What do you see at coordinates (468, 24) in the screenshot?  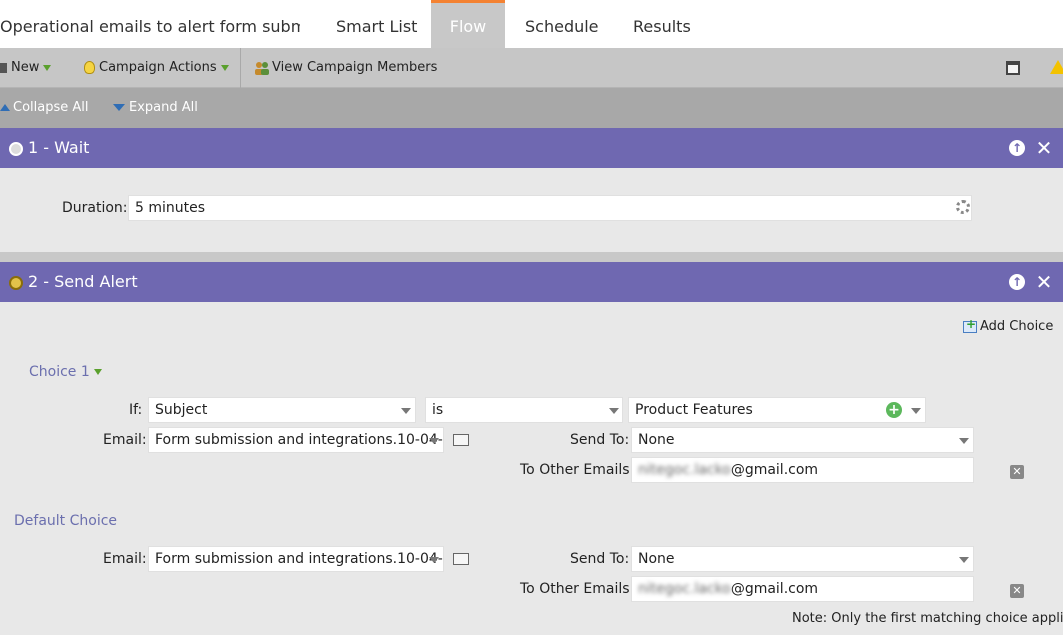 I see `tab-flow: Flow` at bounding box center [468, 24].